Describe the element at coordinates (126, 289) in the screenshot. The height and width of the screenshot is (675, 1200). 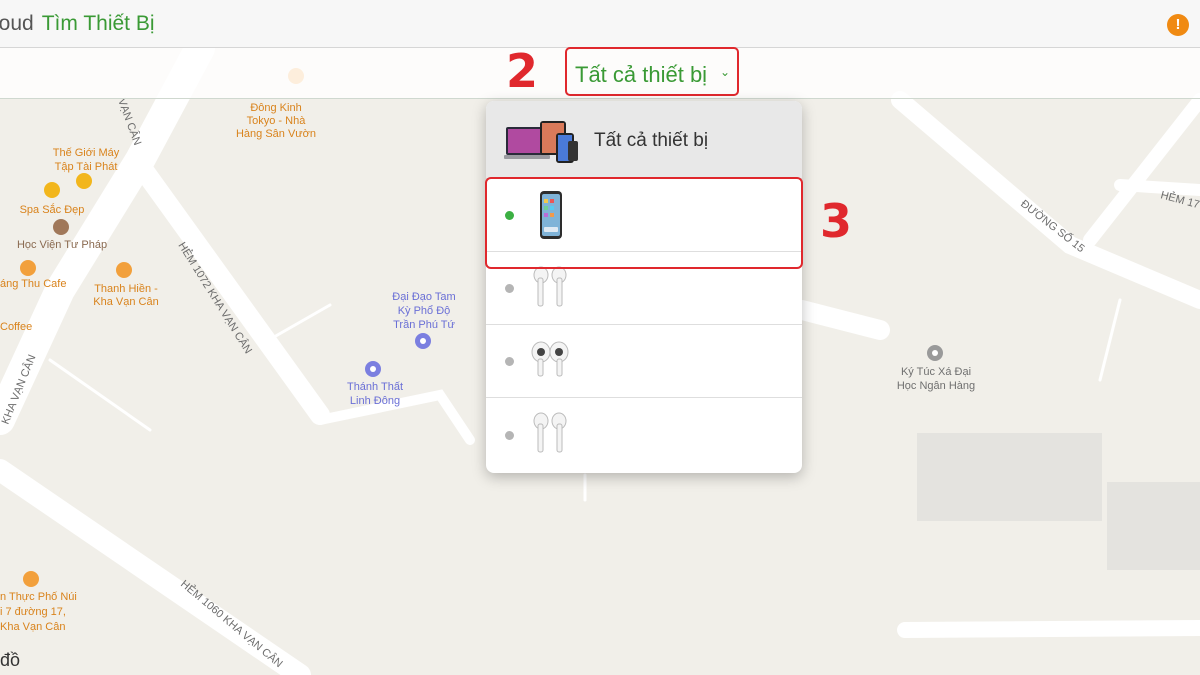
I see `svg-text: Thanh Hiền -` at that location.